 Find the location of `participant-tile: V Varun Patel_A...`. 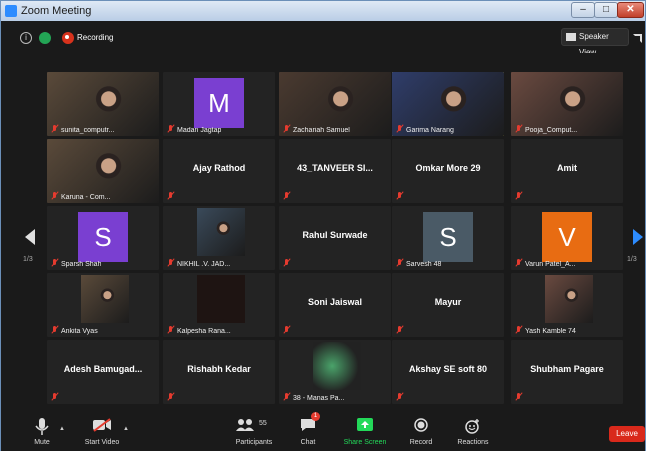

participant-tile: V Varun Patel_A... is located at coordinates (567, 238).